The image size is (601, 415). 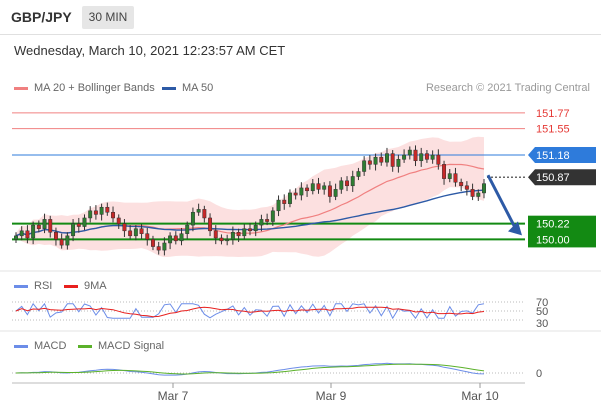 What do you see at coordinates (553, 225) in the screenshot?
I see `support-tag-label: 150.22` at bounding box center [553, 225].